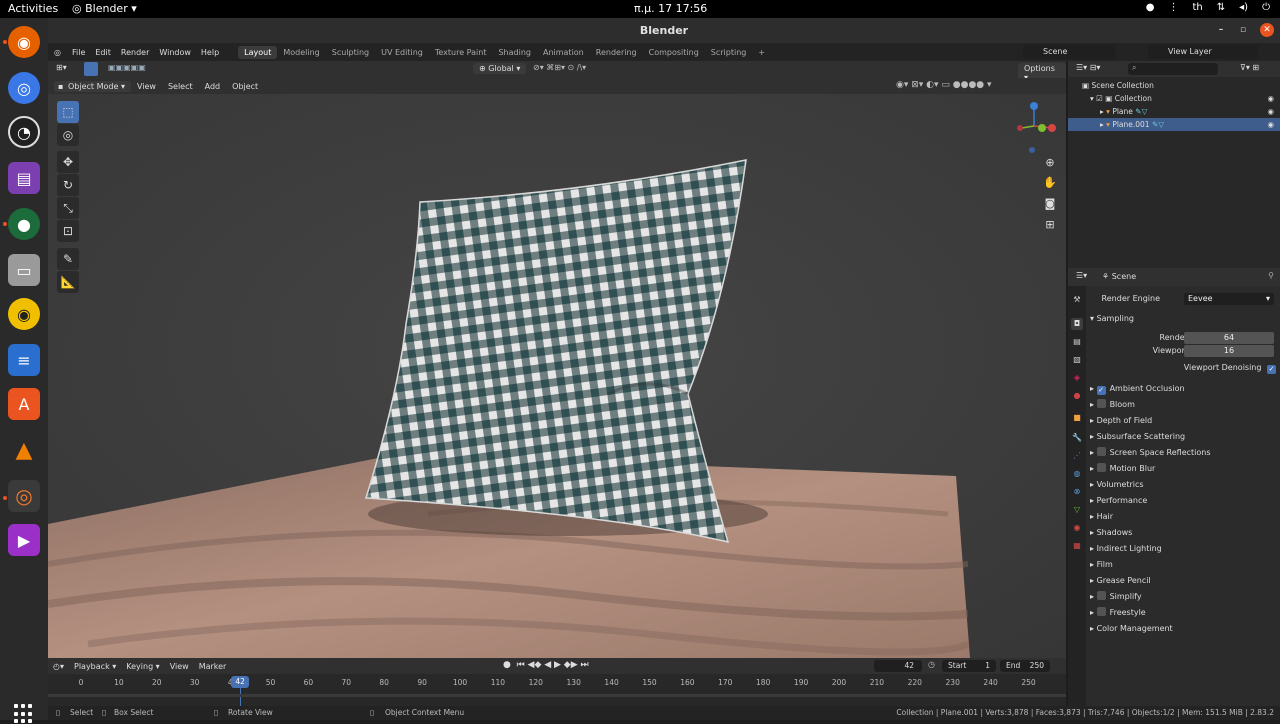 This screenshot has width=1280, height=724. I want to click on panel-freestyle: ▸ Freestyle, so click(1183, 613).